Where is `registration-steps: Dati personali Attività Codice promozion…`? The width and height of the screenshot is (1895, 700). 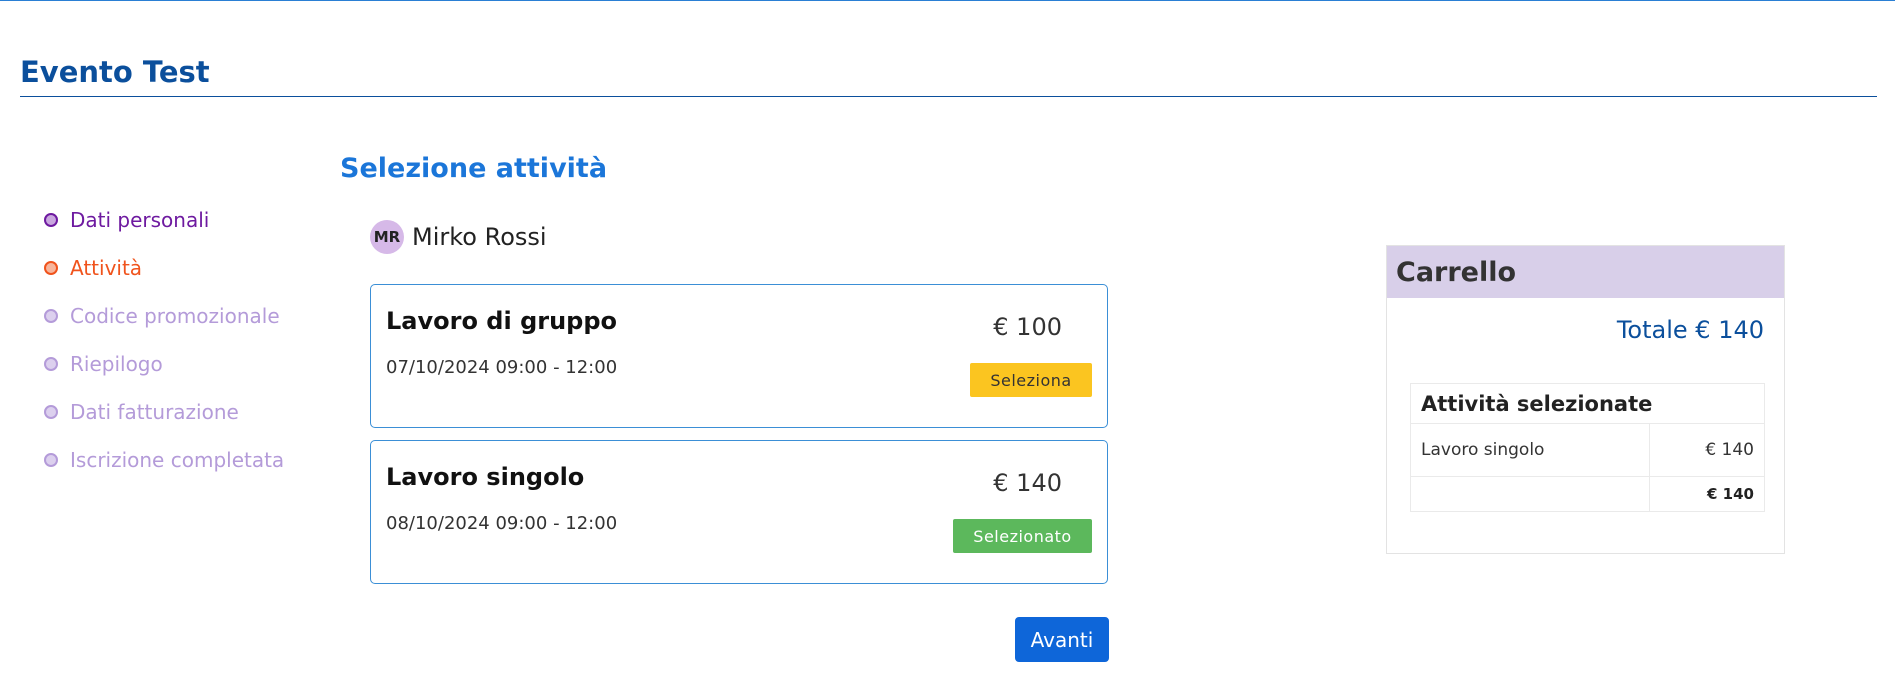
registration-steps: Dati personali Attività Codice promozion… is located at coordinates (164, 349).